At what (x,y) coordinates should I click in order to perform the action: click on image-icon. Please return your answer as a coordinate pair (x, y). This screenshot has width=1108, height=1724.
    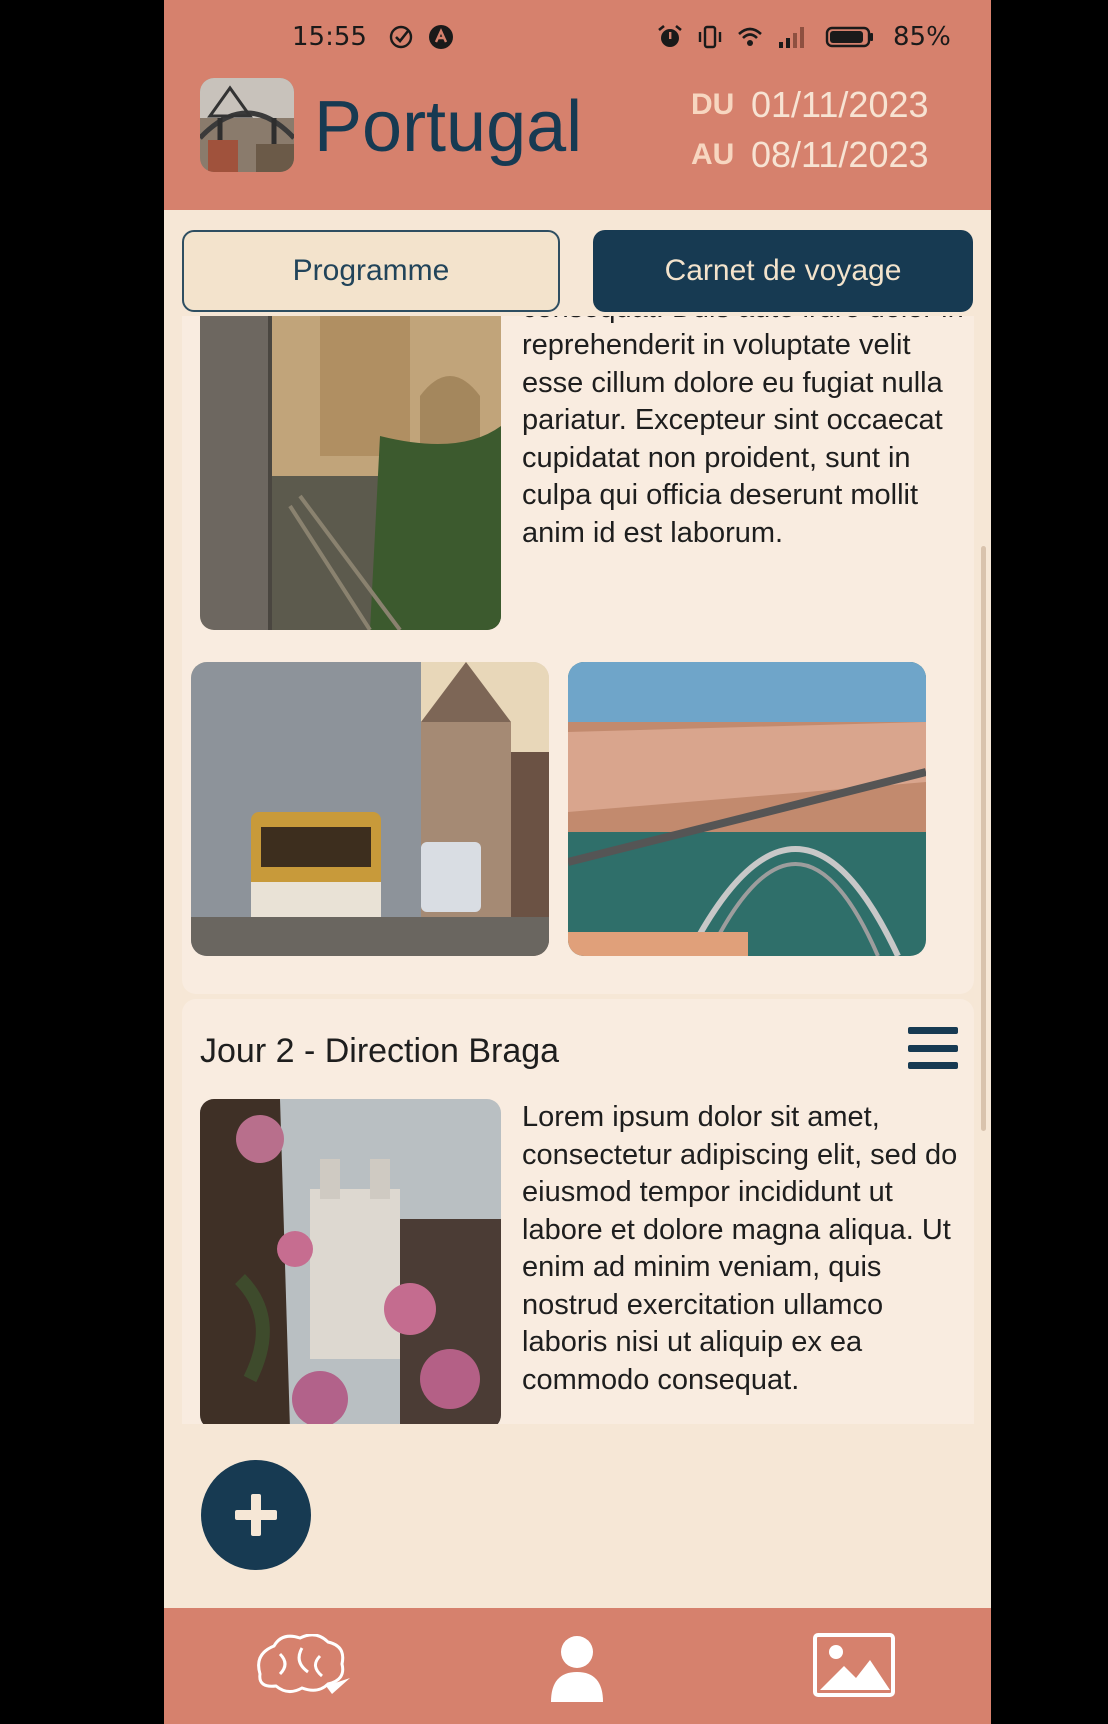
    Looking at the image, I should click on (854, 1665).